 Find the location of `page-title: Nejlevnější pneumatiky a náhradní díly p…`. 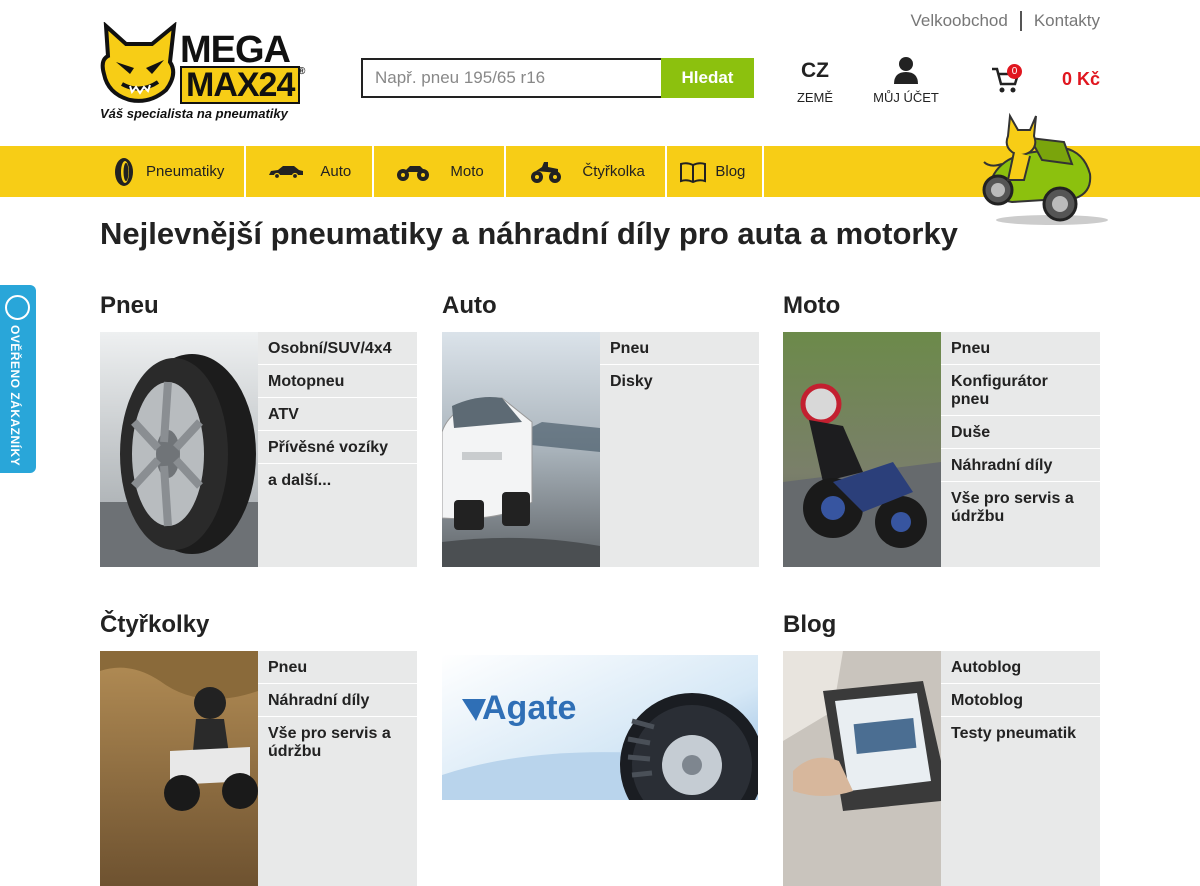

page-title: Nejlevnější pneumatiky a náhradní díly p… is located at coordinates (529, 233).